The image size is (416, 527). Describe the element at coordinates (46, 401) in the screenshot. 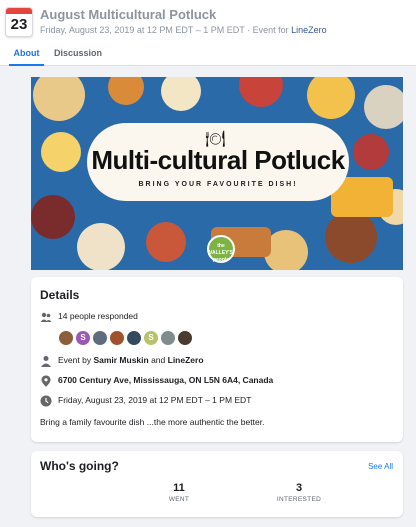

I see `clock-icon` at that location.